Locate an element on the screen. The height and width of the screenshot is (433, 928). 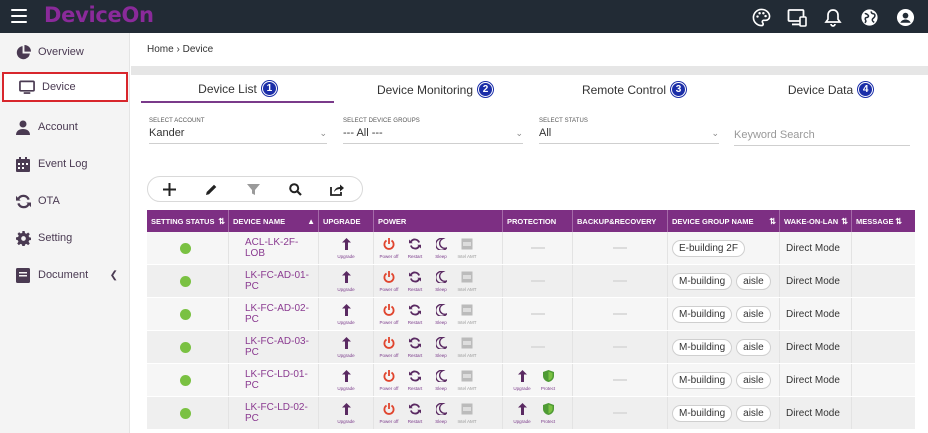
toolbar is located at coordinates (255, 189).